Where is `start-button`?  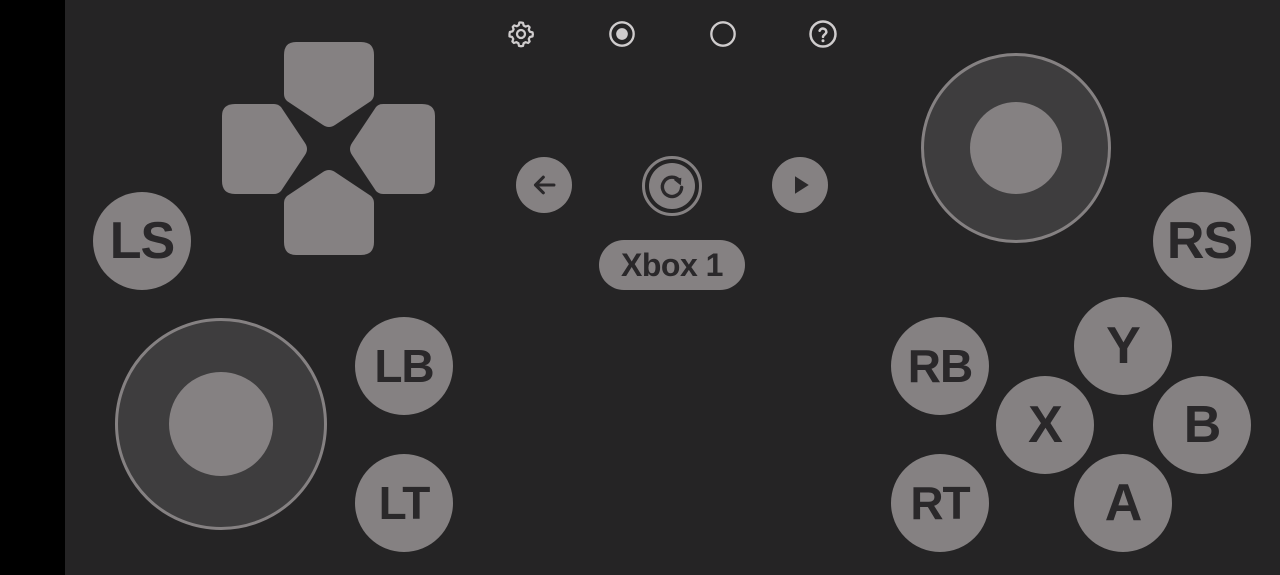
start-button is located at coordinates (800, 185).